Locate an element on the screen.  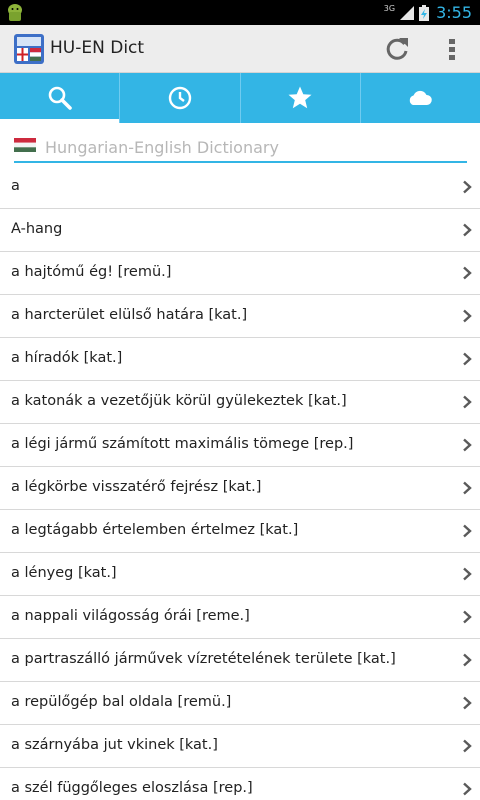
list-item: a hajtómű ég! [remü.] is located at coordinates (240, 273).